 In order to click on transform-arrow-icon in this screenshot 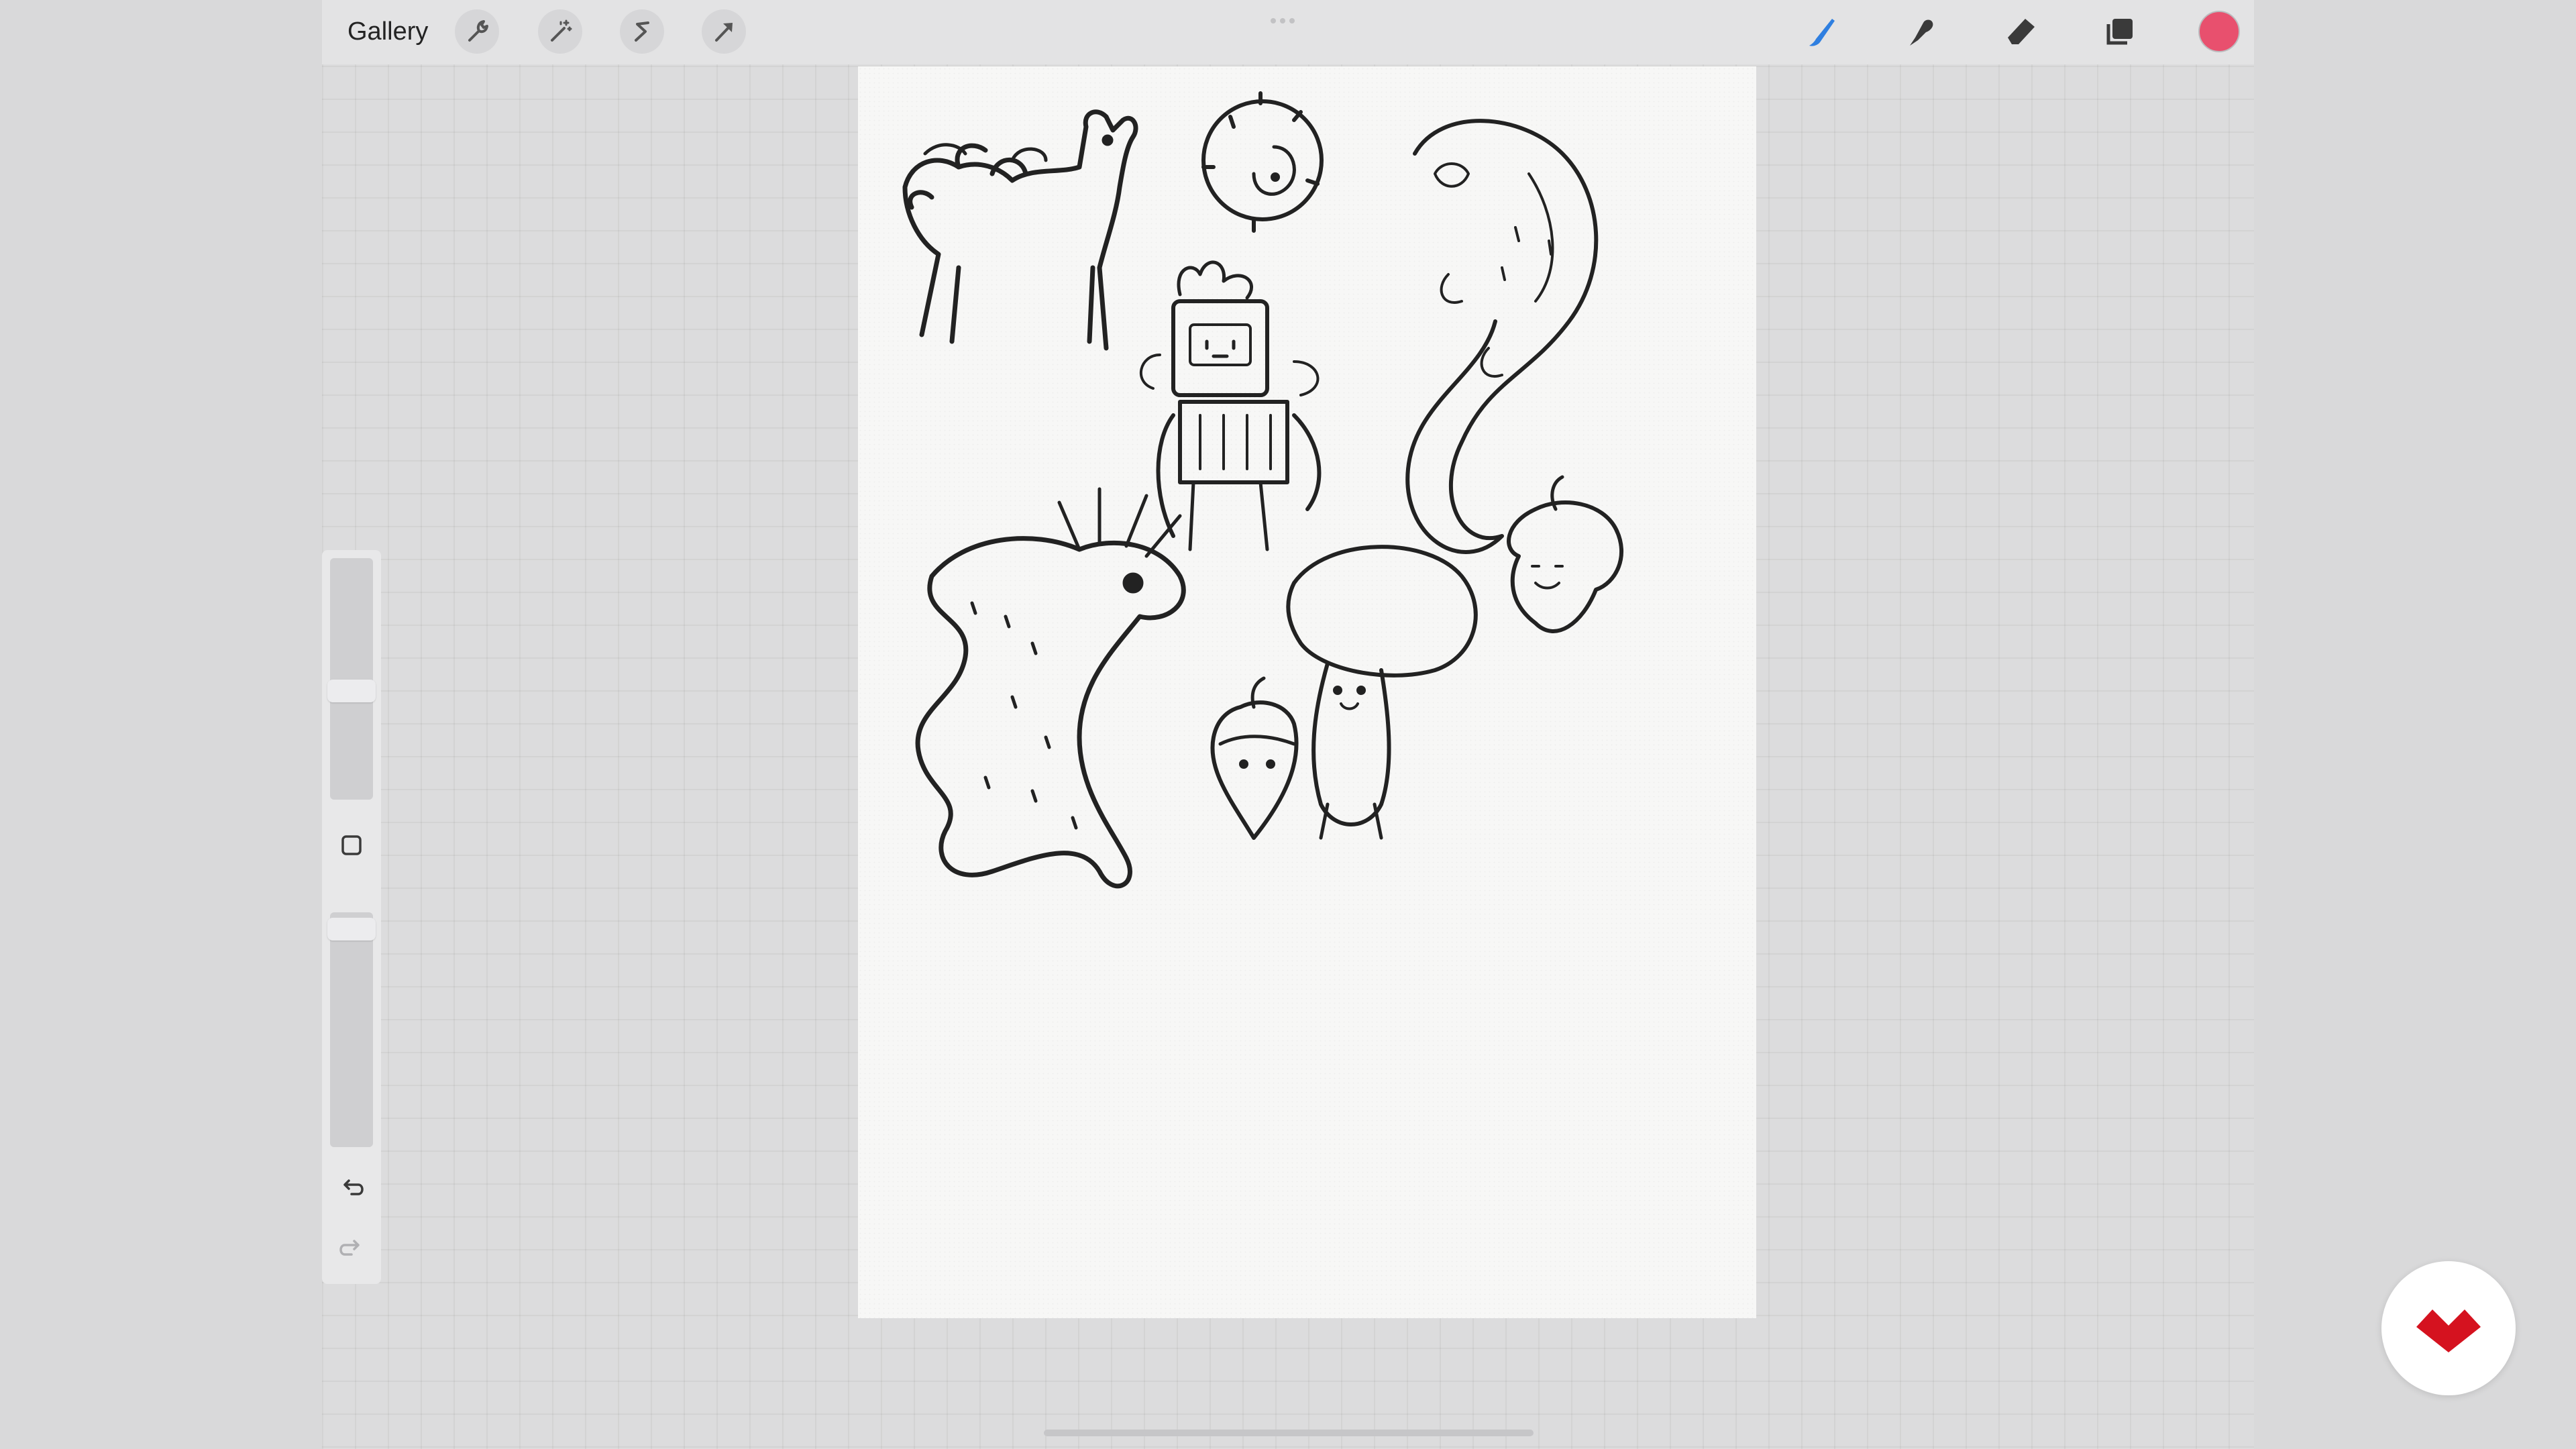, I will do `click(724, 31)`.